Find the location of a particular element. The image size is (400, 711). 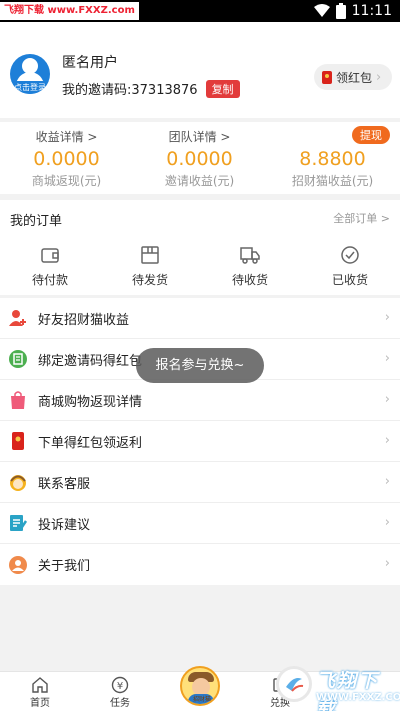

earnings-caption: 商城返现(元) is located at coordinates (66, 181).